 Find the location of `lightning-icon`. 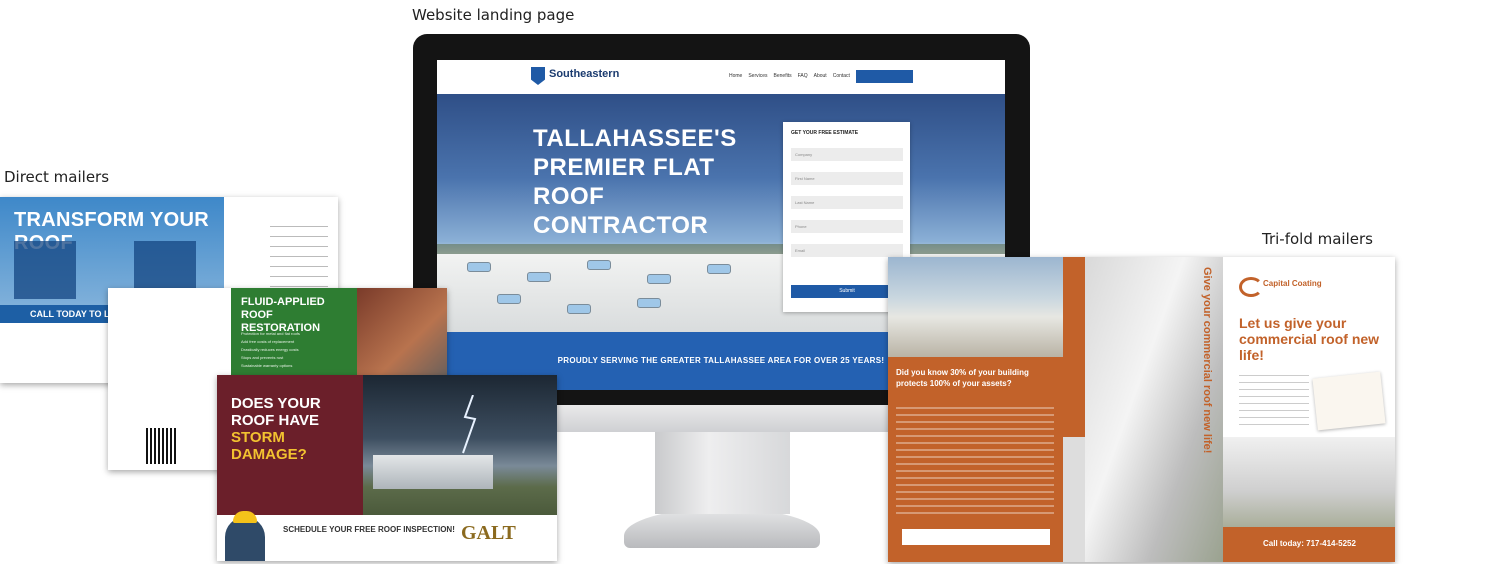

lightning-icon is located at coordinates (469, 424).